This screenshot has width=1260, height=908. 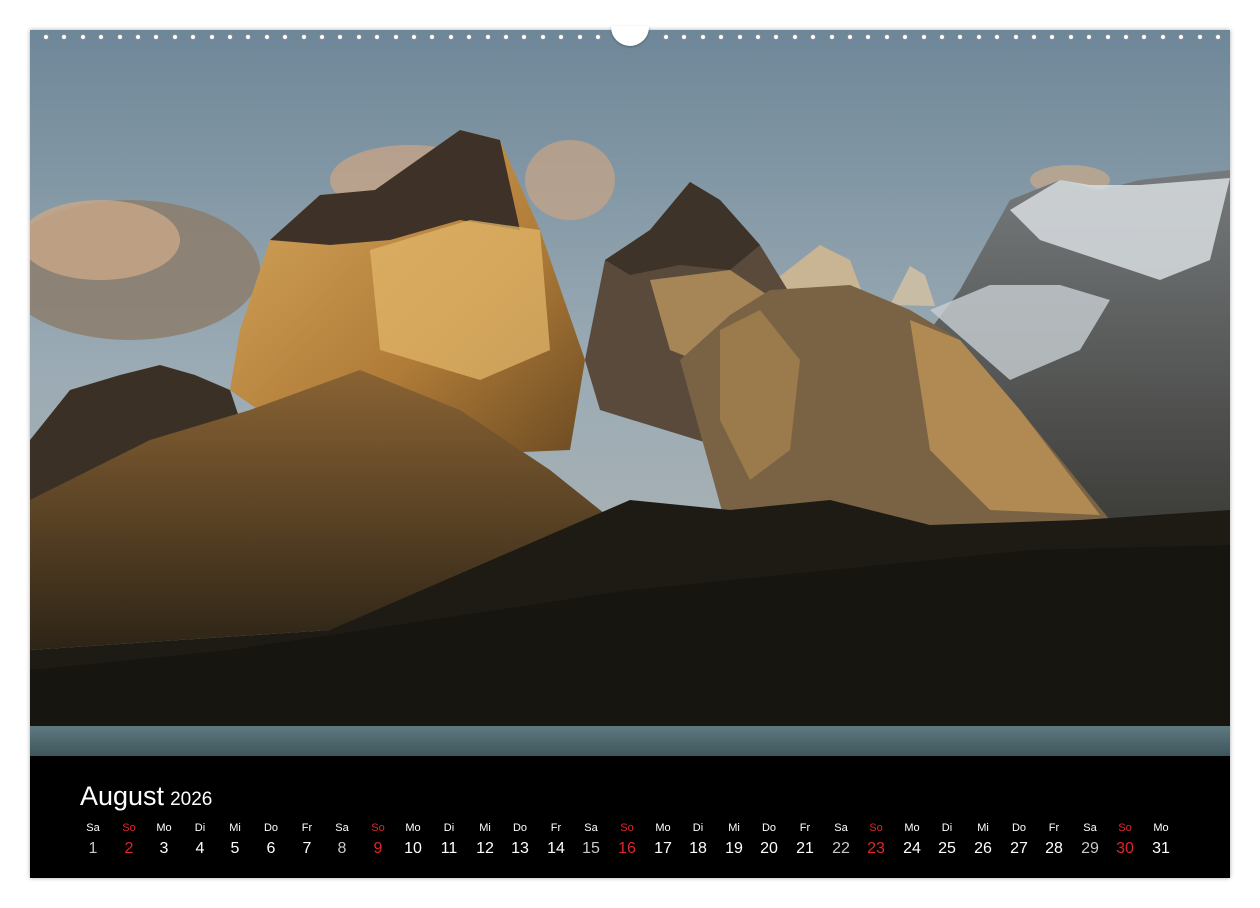 What do you see at coordinates (983, 848) in the screenshot?
I see `day-number: 26` at bounding box center [983, 848].